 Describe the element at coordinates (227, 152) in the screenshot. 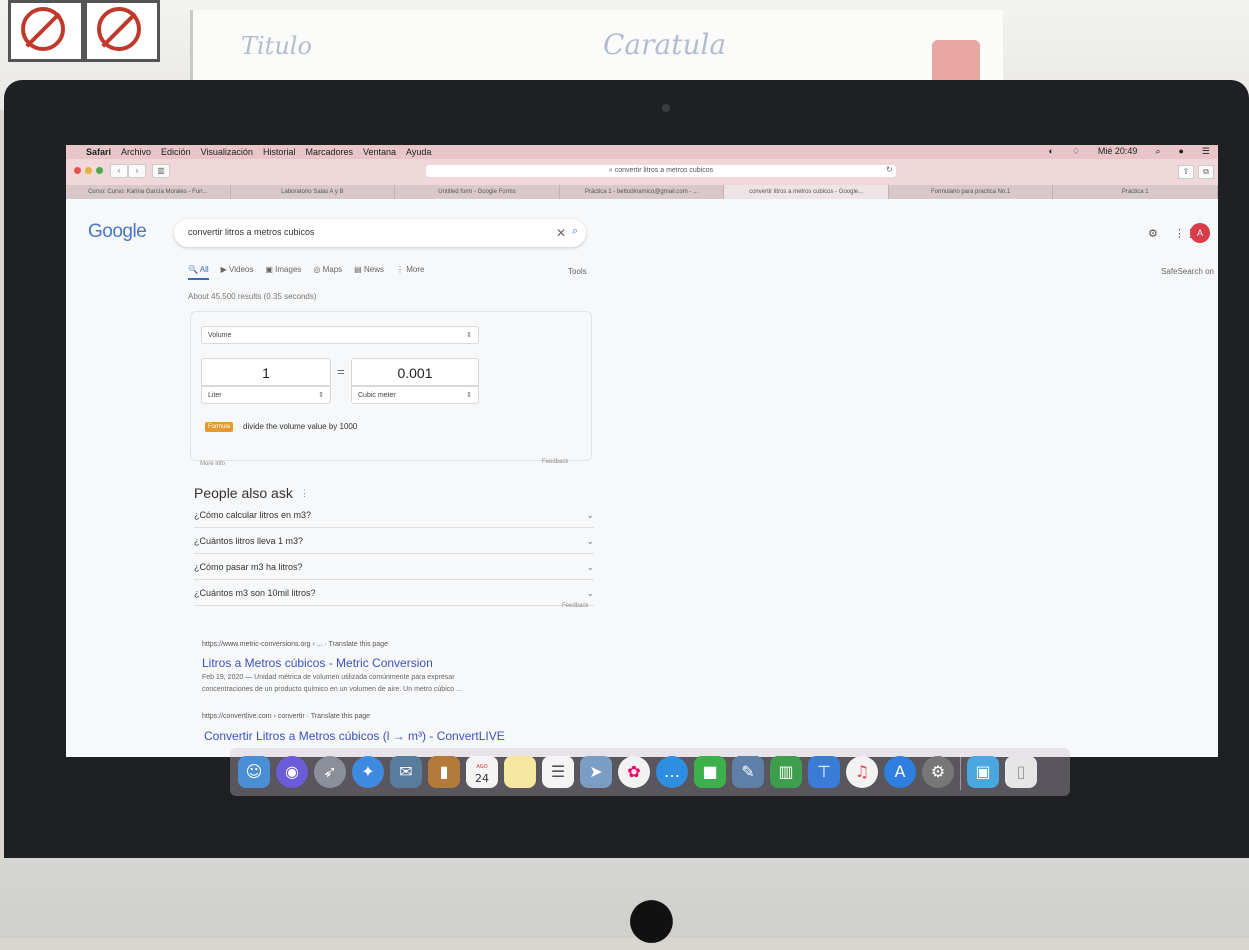

I see `menu-item-visualizacion: Visualización` at that location.